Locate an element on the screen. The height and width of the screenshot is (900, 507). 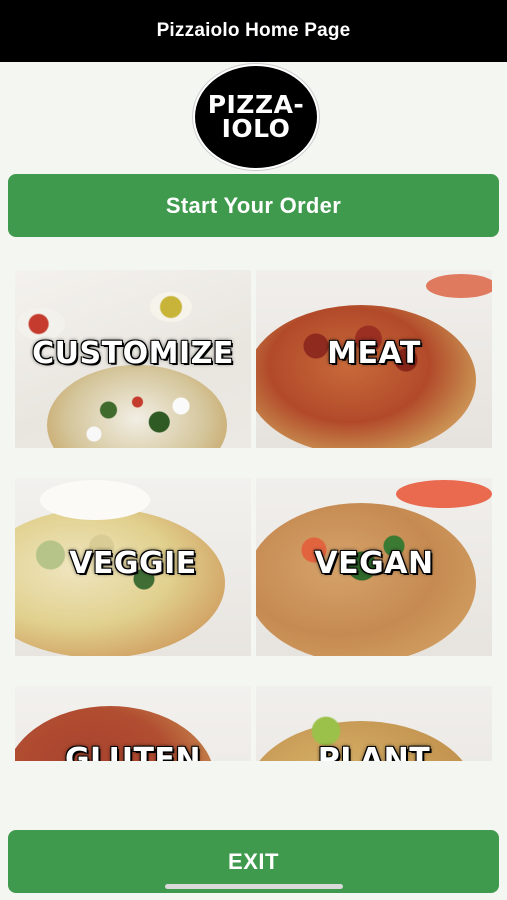
category-tile-customize: CUSTOMIZE is located at coordinates (133, 359).